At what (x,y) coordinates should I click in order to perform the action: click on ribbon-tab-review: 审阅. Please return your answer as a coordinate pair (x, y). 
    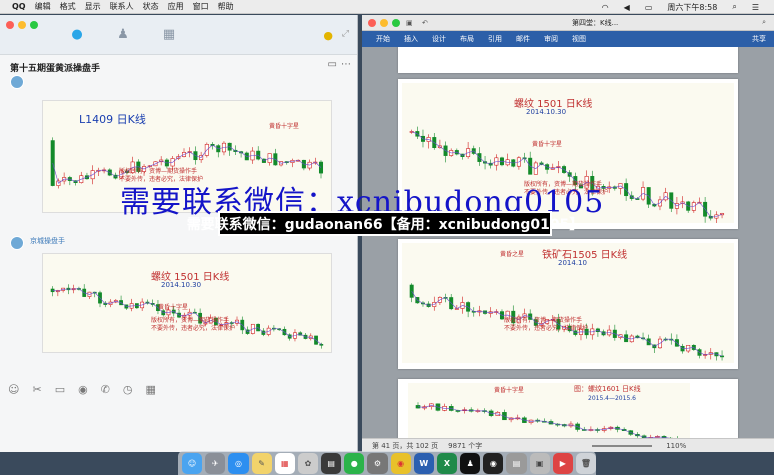
    Looking at the image, I should click on (551, 39).